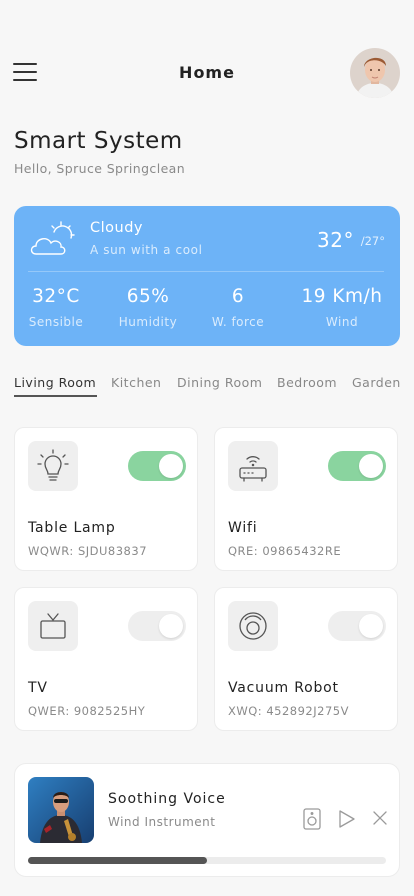 The image size is (414, 896). Describe the element at coordinates (106, 499) in the screenshot. I see `device-card-table-lamp: Table Lamp WQWR: SJDU83837` at that location.